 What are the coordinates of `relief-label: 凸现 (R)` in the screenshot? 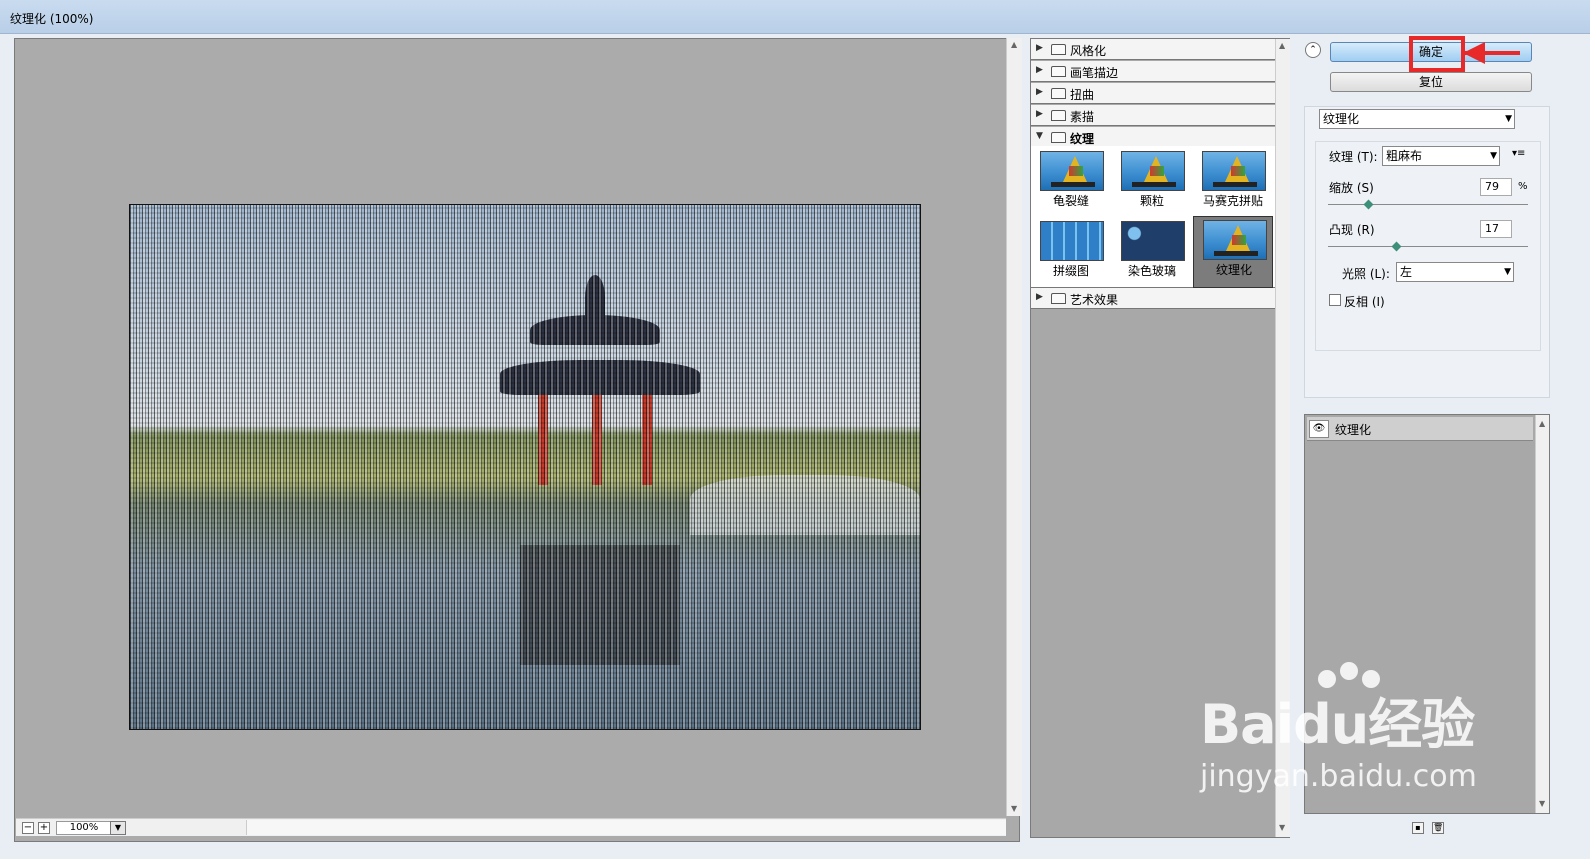 It's located at (1352, 230).